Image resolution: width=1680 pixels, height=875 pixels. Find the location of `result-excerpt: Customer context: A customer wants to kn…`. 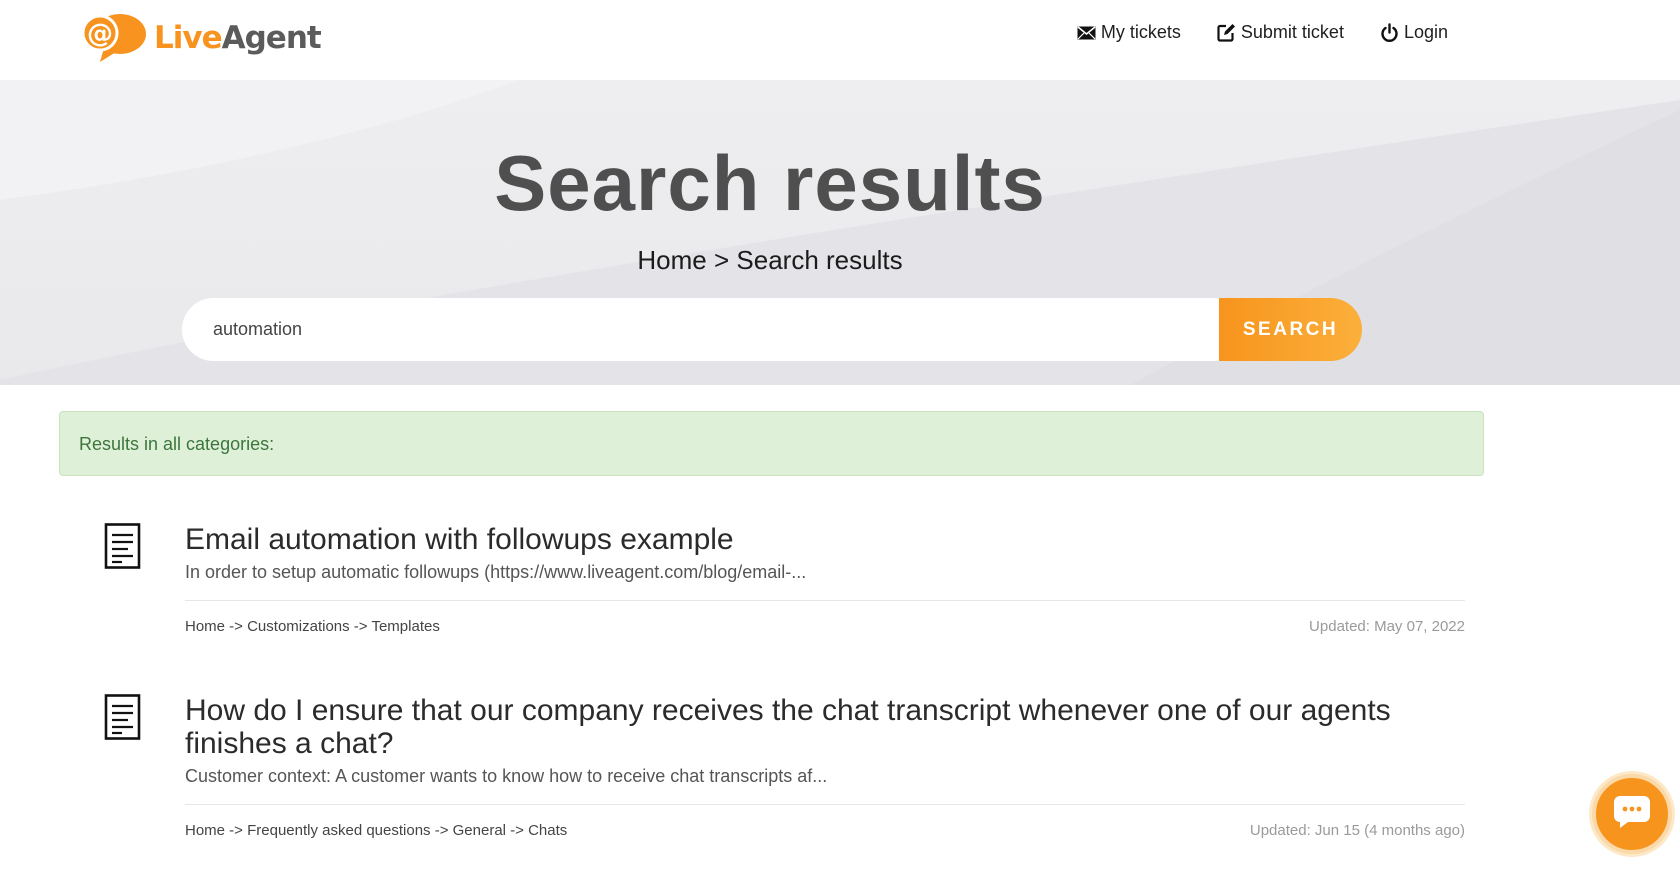

result-excerpt: Customer context: A customer wants to kn… is located at coordinates (506, 776).